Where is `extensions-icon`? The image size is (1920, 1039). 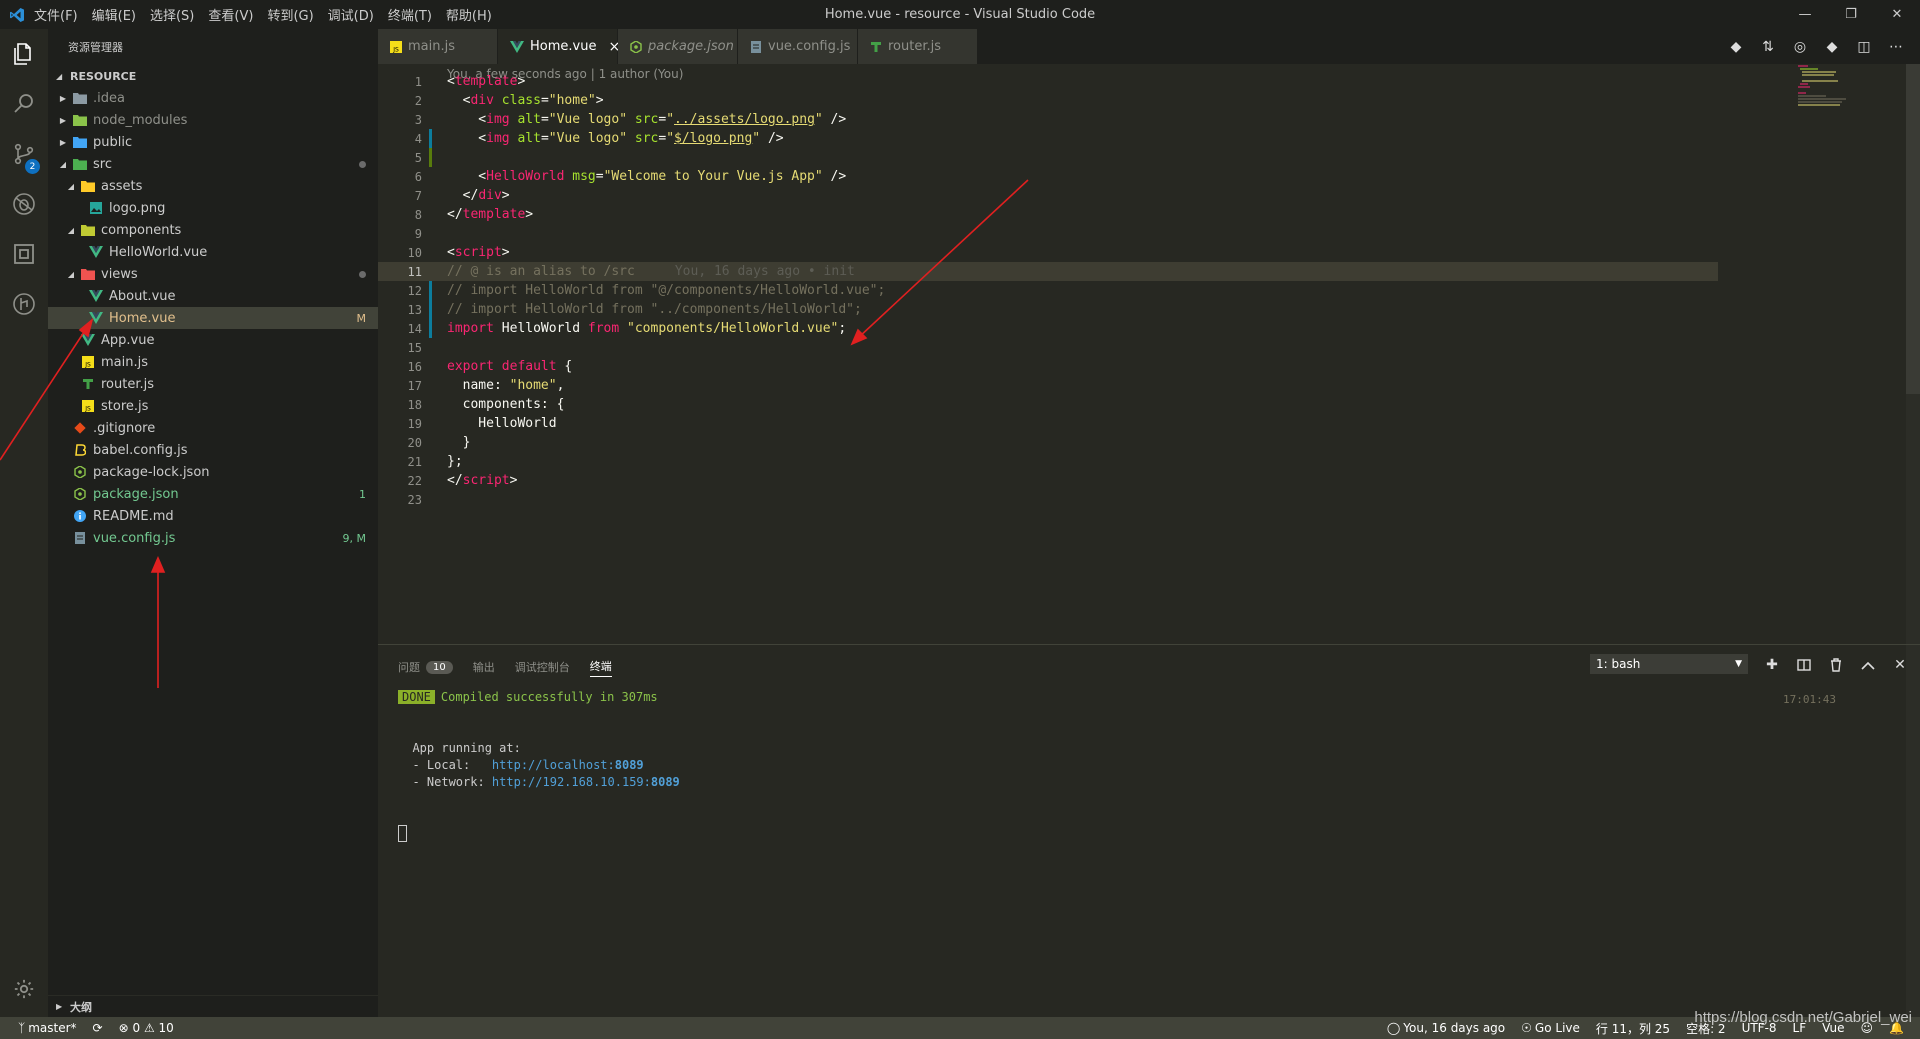
extensions-icon is located at coordinates (24, 254).